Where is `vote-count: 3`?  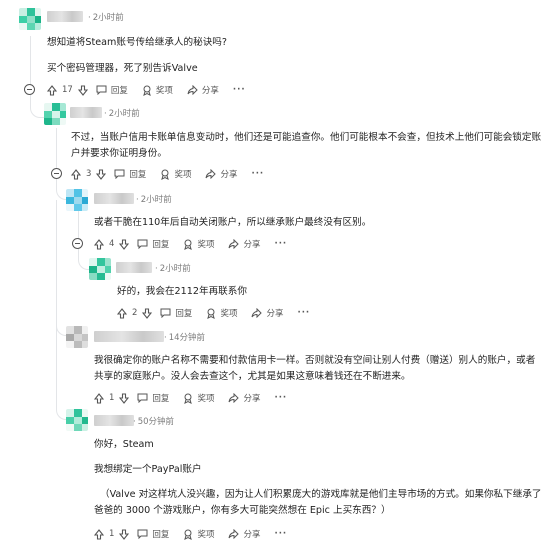 vote-count: 3 is located at coordinates (89, 174).